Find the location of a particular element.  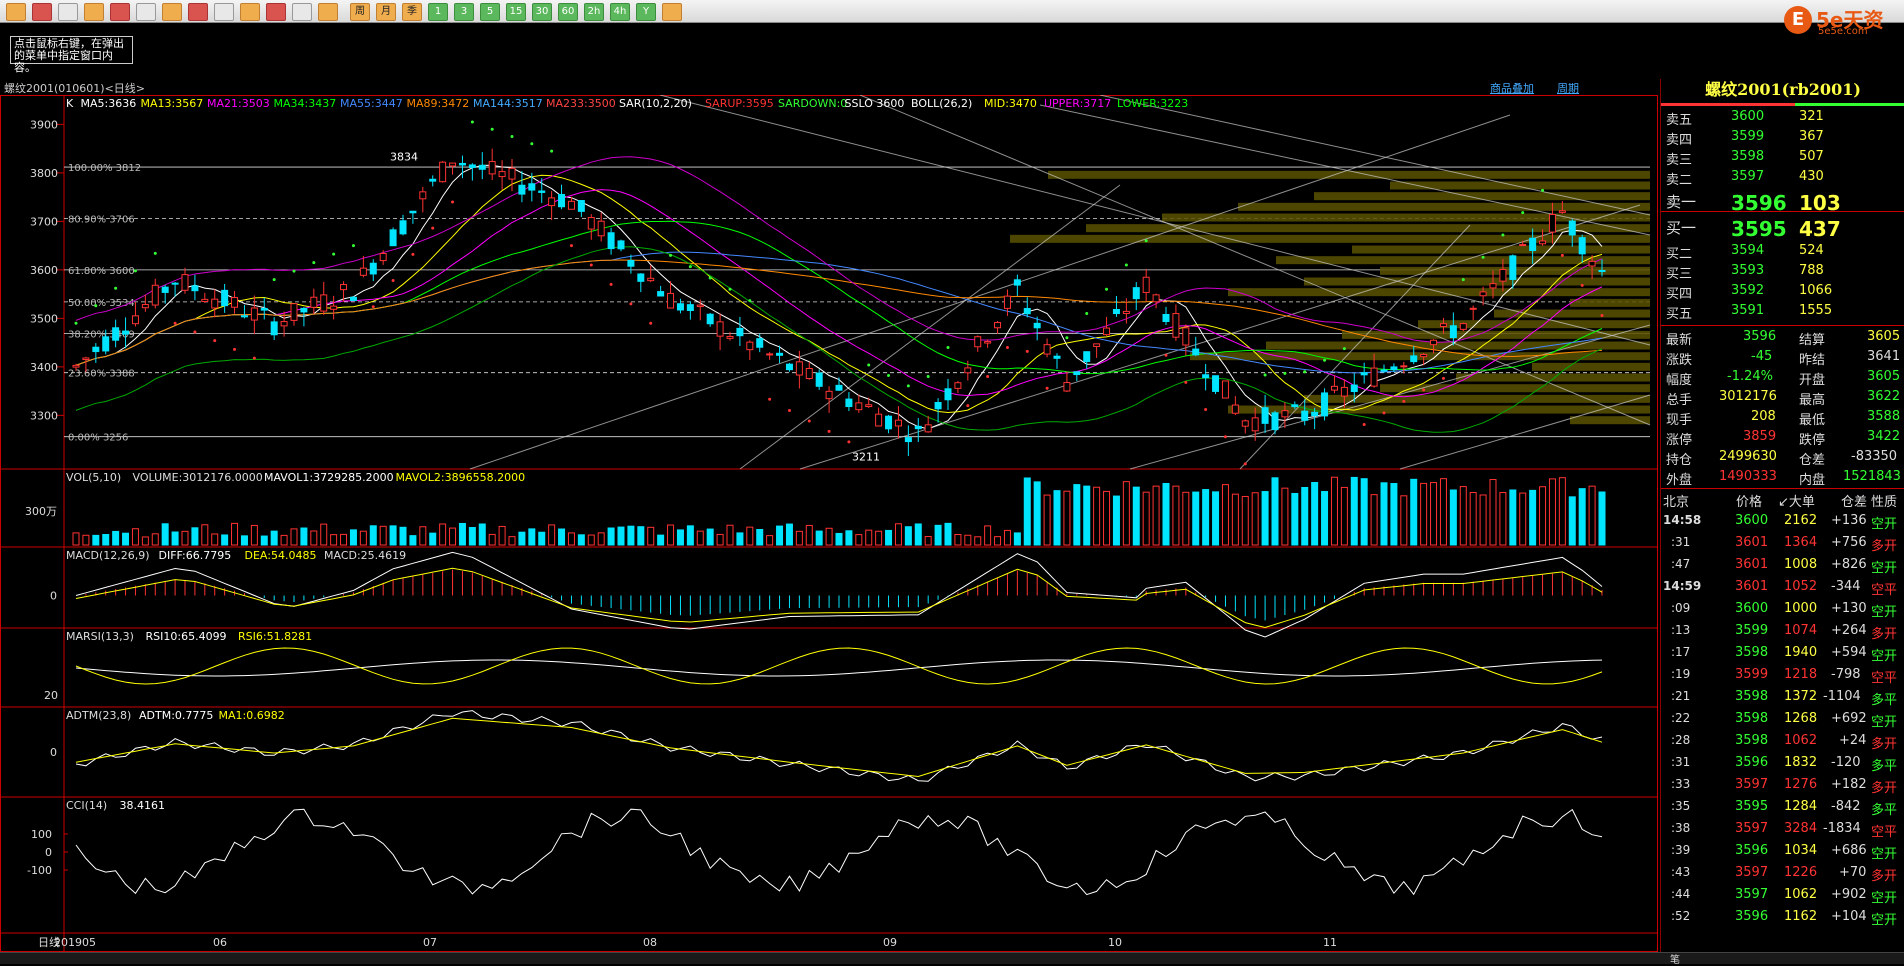

quote-title: 螺纹2001(rb2001) is located at coordinates (1783, 89).